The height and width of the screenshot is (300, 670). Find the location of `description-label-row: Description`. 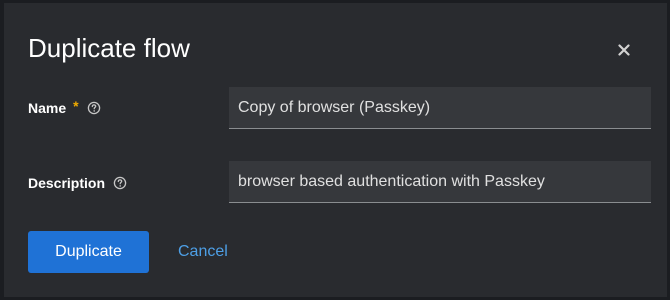

description-label-row: Description is located at coordinates (77, 183).